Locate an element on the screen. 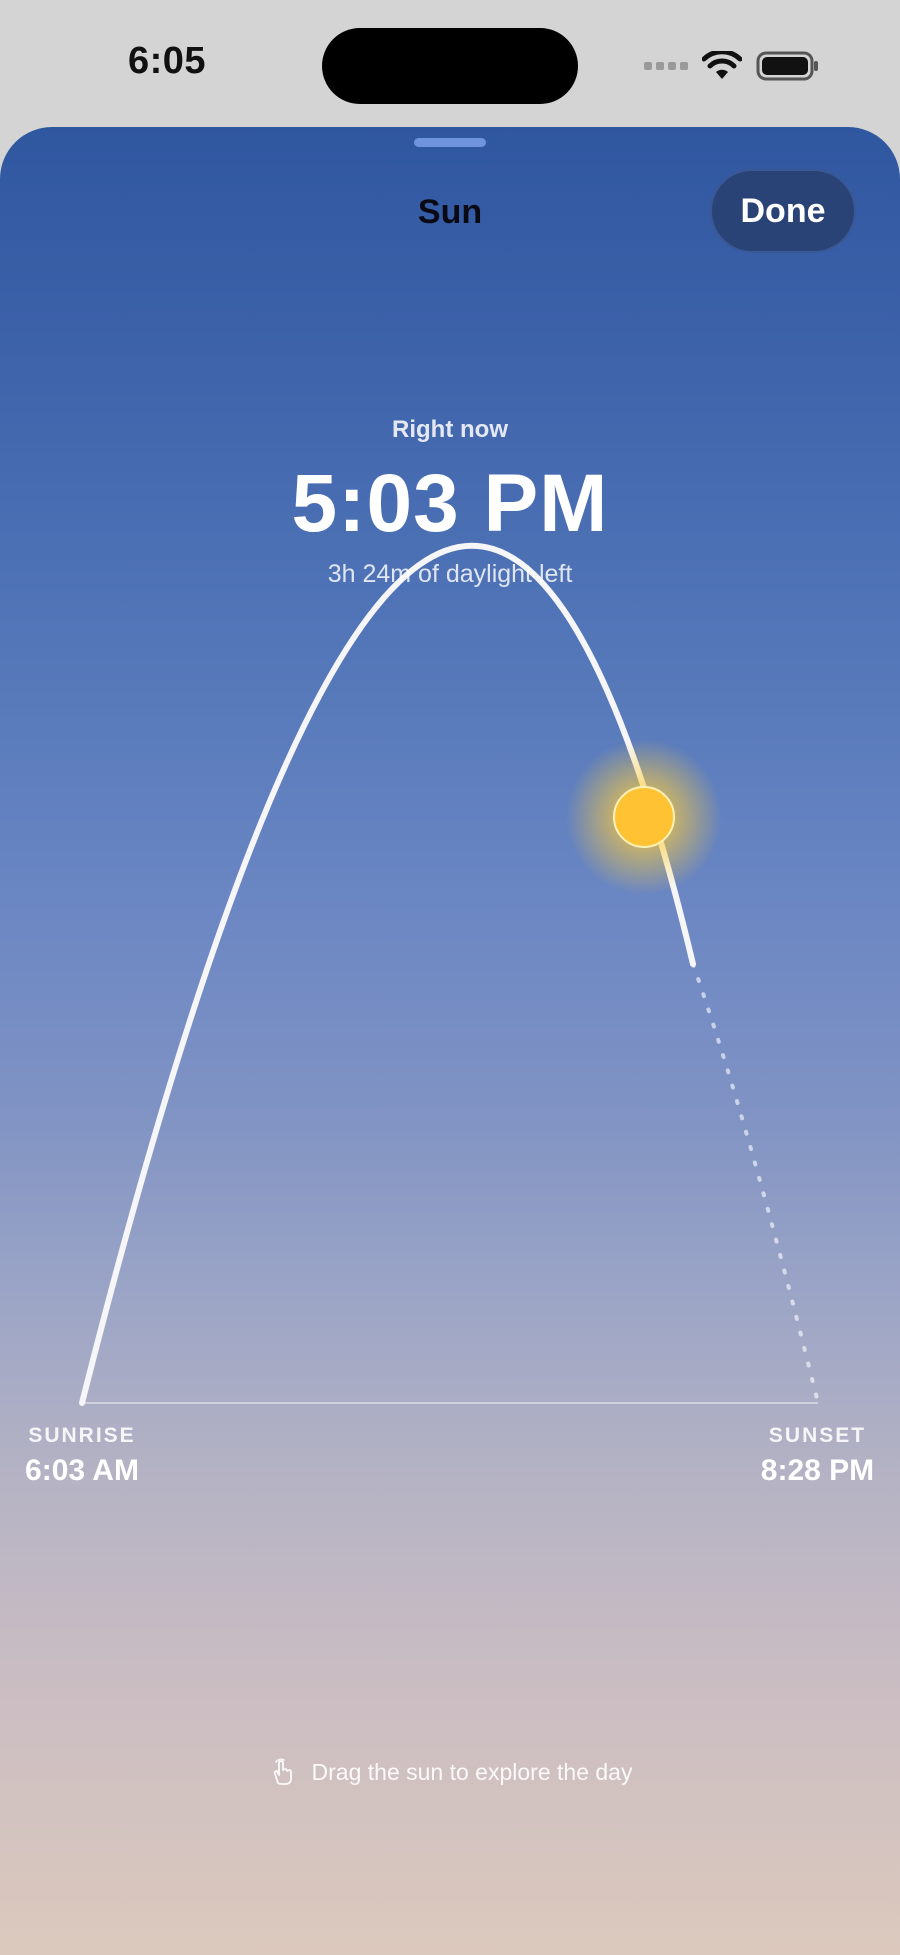  drag-hint: Drag the sun to explore the day is located at coordinates (450, 1772).